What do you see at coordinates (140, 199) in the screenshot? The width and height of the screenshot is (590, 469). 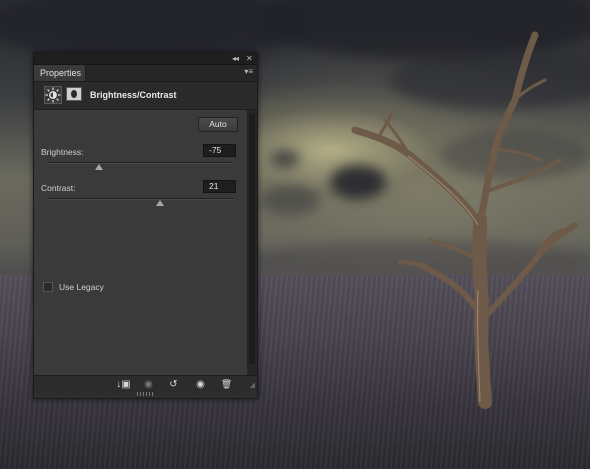 I see `contrast-slider` at bounding box center [140, 199].